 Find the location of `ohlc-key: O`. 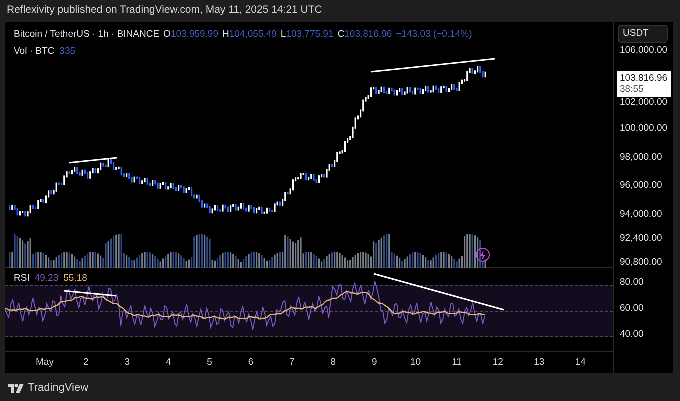

ohlc-key: O is located at coordinates (167, 35).